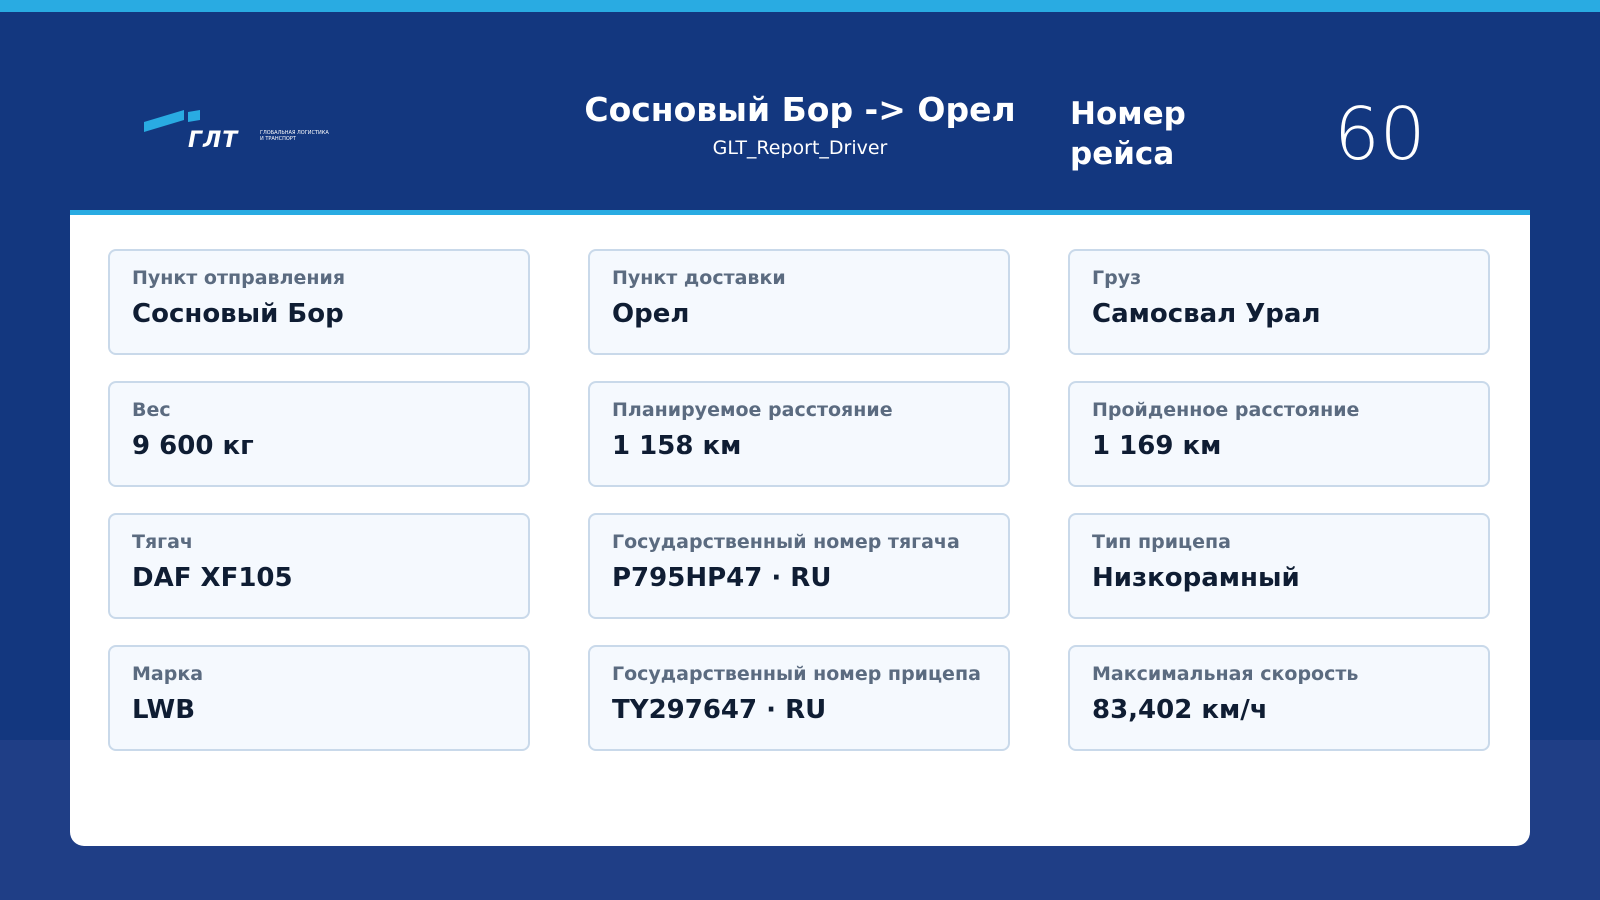 This screenshot has height=900, width=1600. Describe the element at coordinates (800, 148) in the screenshot. I see `report-name: GLT_Report_Driver` at that location.